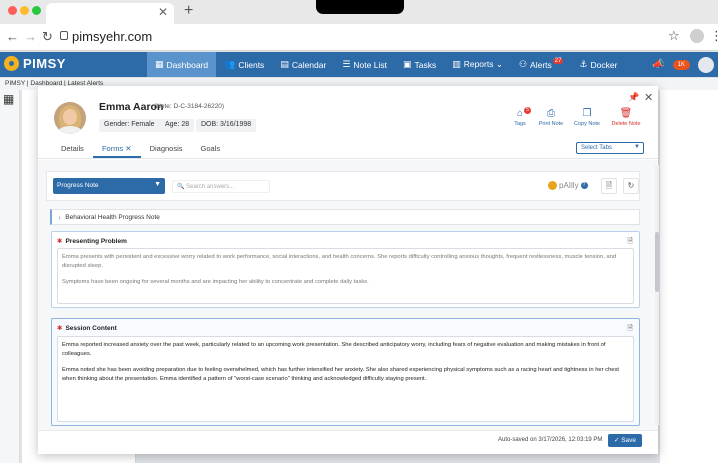 The width and height of the screenshot is (718, 463). I want to click on left-sidebar, so click(10, 276).